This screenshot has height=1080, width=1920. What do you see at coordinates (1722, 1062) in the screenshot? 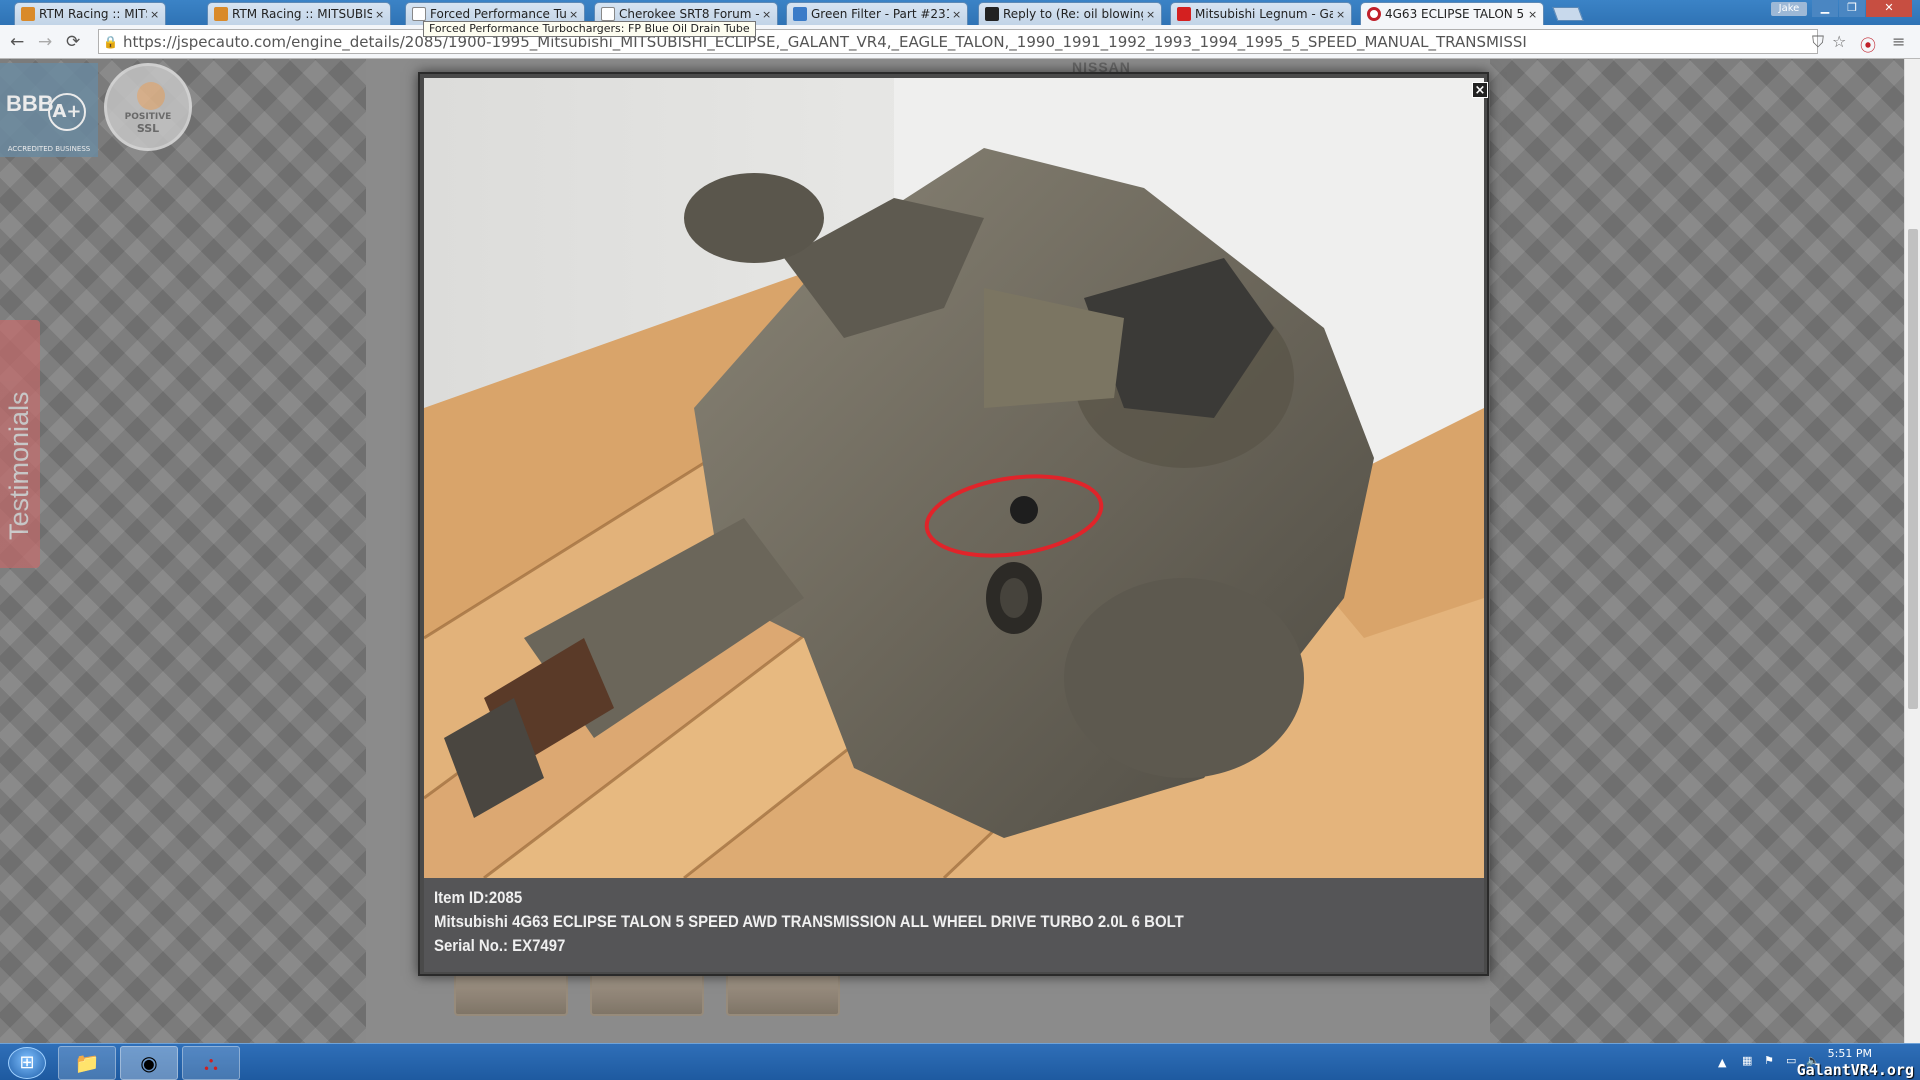
I see `tray-expand-icon: ▲` at bounding box center [1722, 1062].